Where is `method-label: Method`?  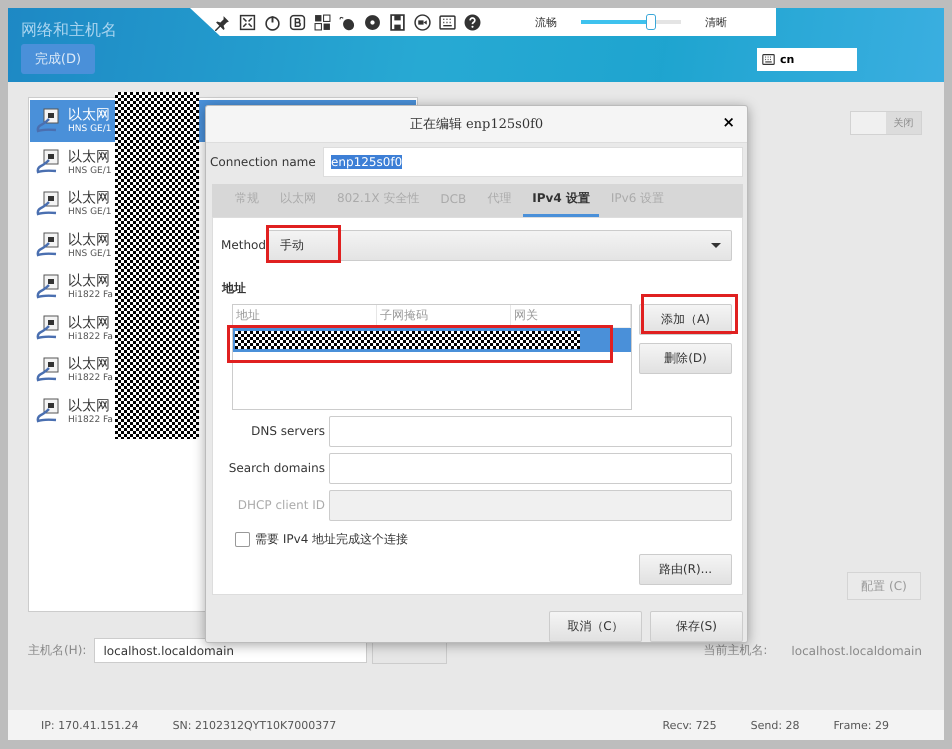 method-label: Method is located at coordinates (244, 245).